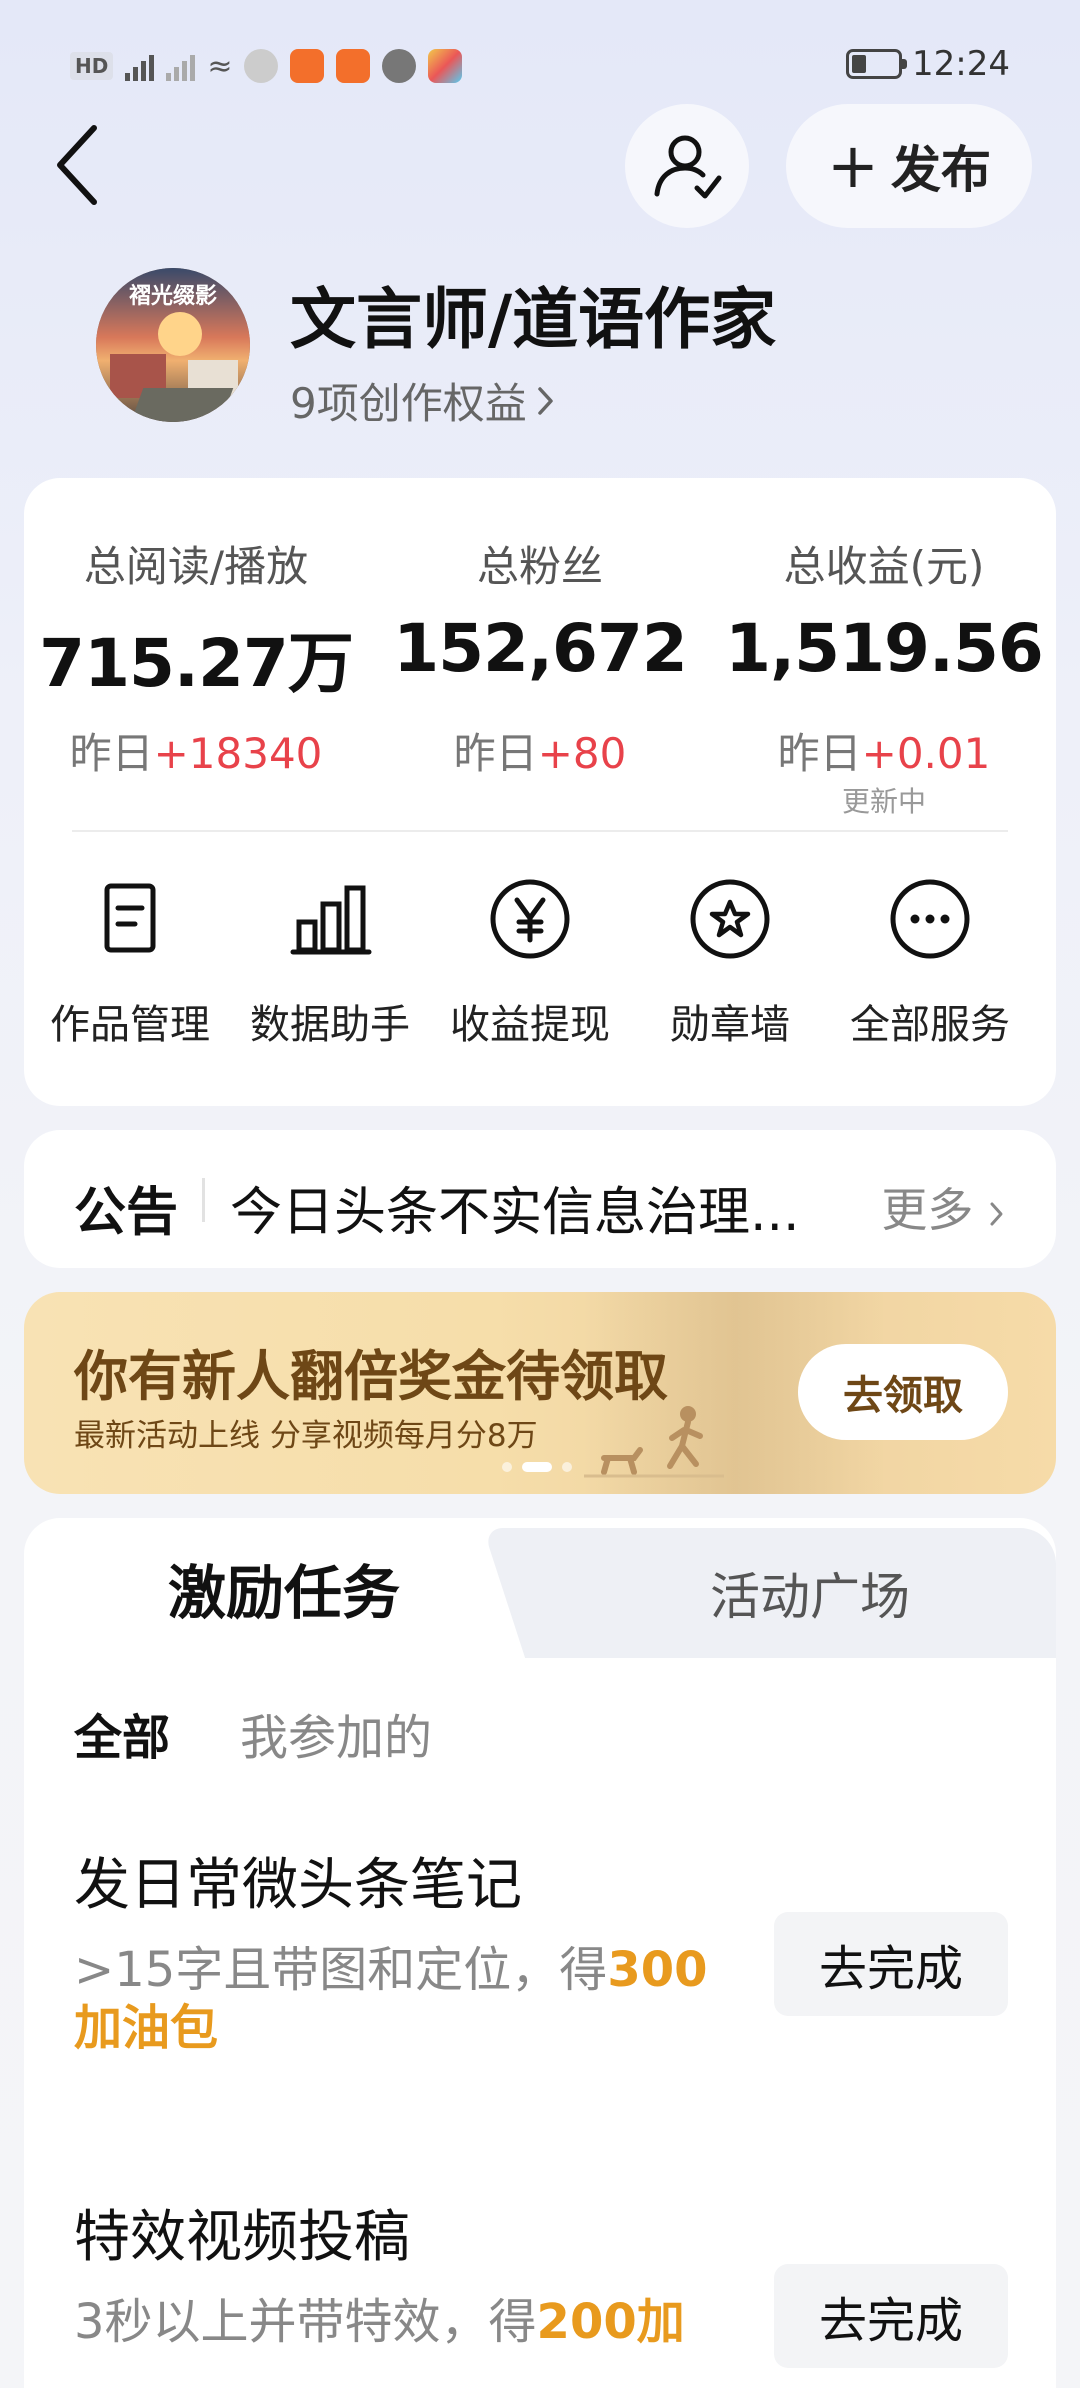  What do you see at coordinates (173, 345) in the screenshot?
I see `avatar: 褶光缀影` at bounding box center [173, 345].